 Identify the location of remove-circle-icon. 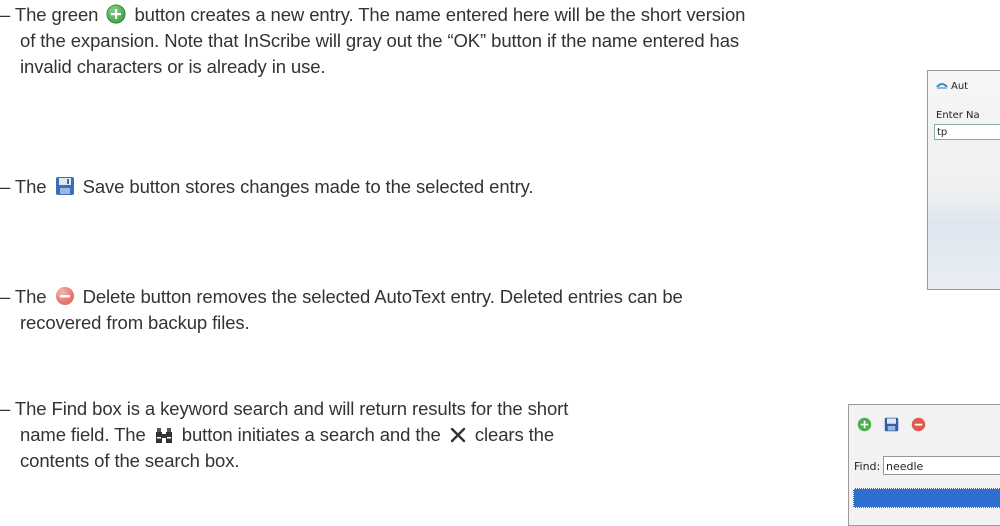
(65, 299).